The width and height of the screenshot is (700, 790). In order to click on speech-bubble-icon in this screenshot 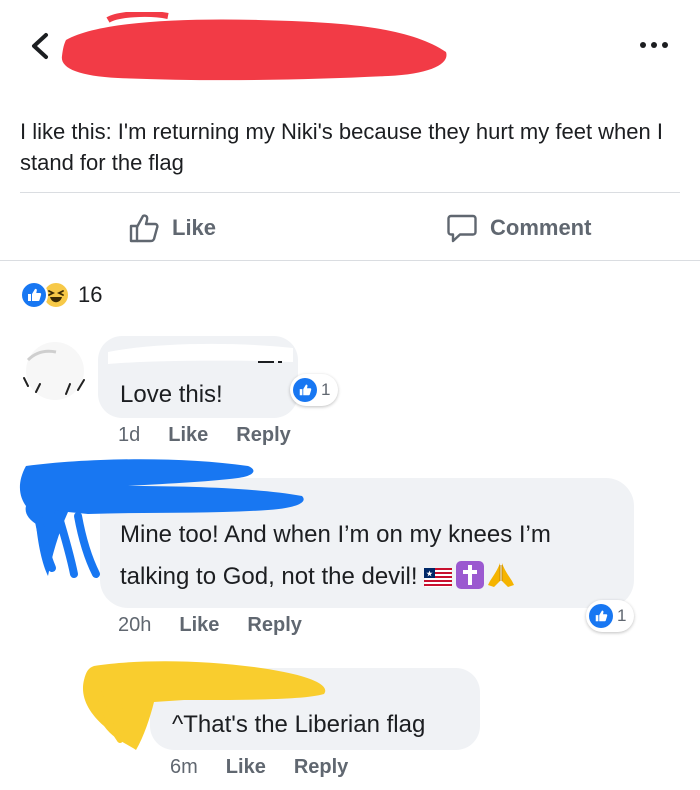, I will do `click(462, 228)`.